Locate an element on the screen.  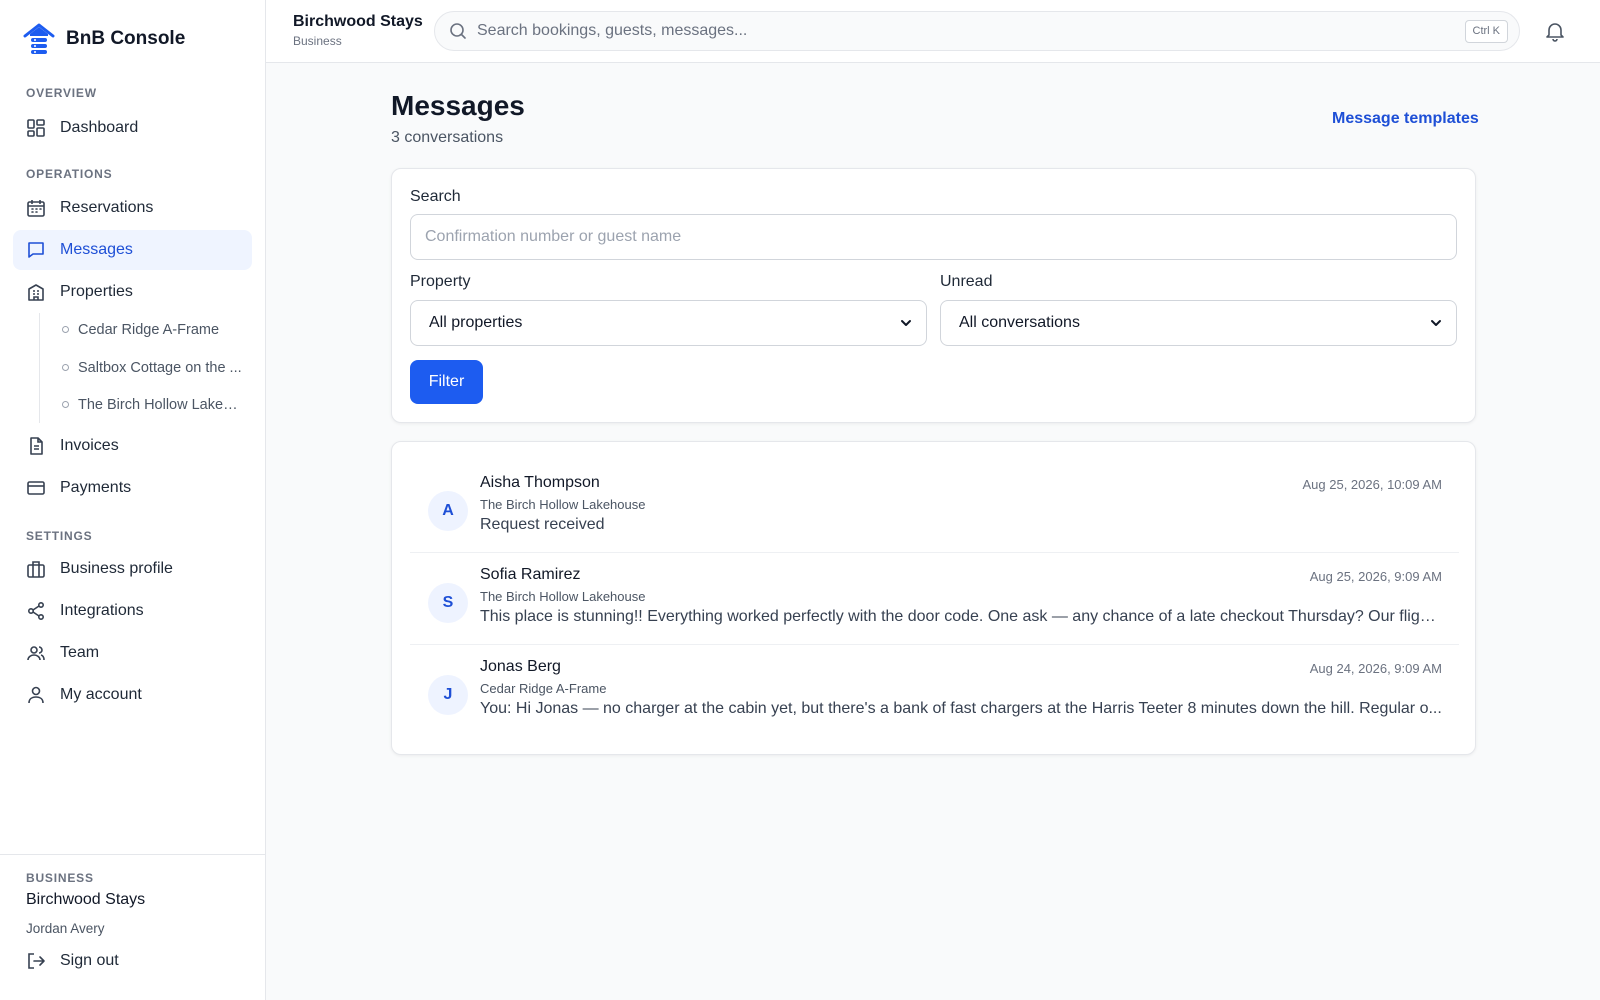
unread-label: Unread is located at coordinates (966, 281).